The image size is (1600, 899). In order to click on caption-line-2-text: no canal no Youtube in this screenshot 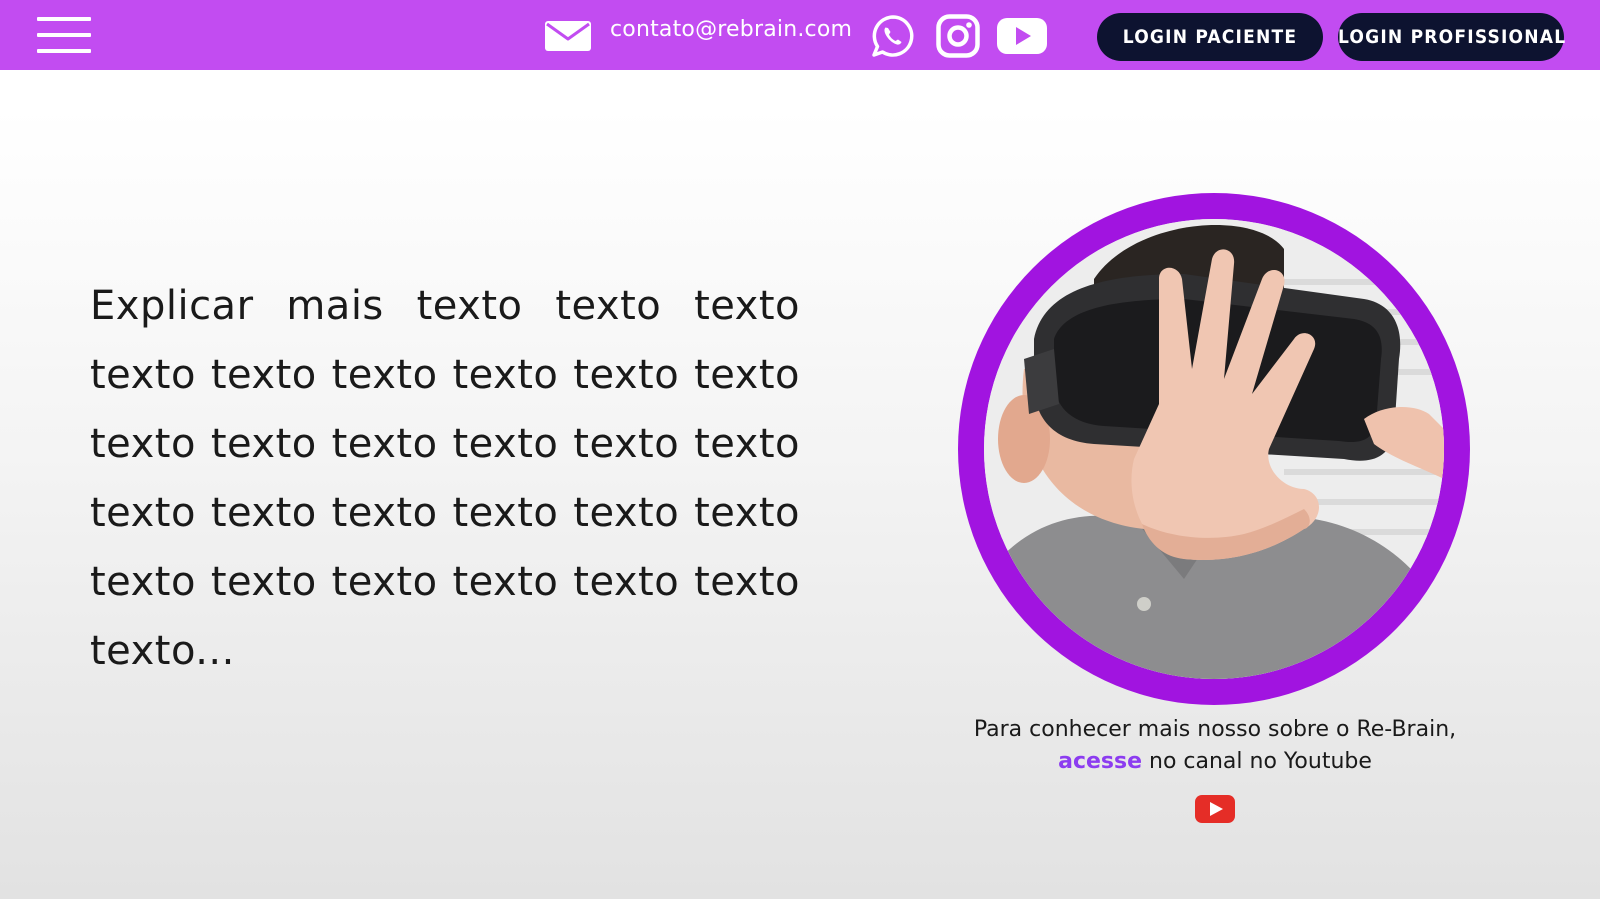, I will do `click(1257, 761)`.